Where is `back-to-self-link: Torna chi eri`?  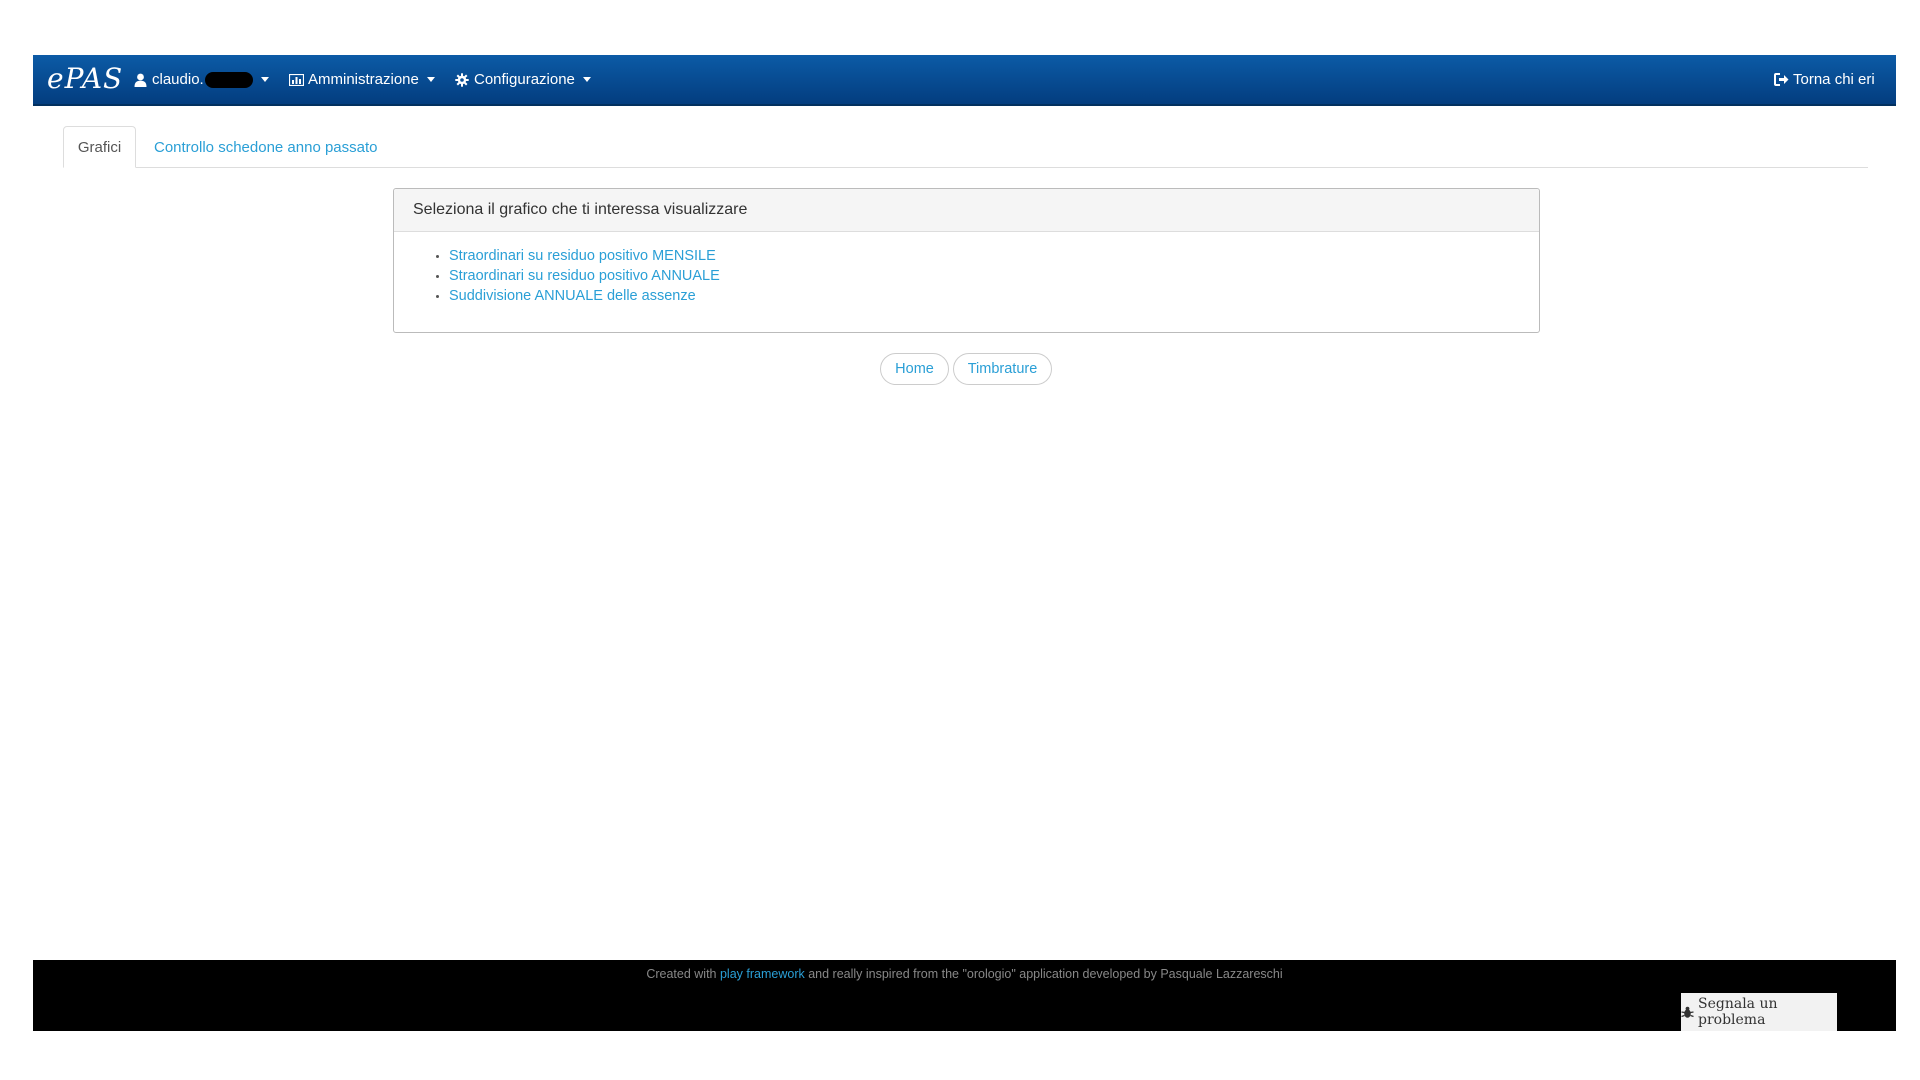
back-to-self-link: Torna chi eri is located at coordinates (1824, 79).